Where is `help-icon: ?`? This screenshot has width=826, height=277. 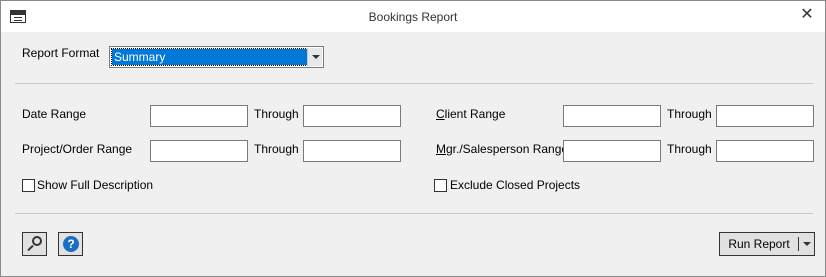 help-icon: ? is located at coordinates (71, 244).